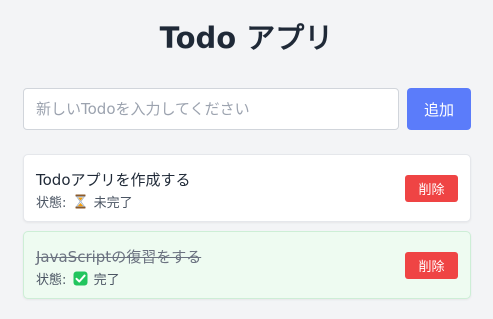 The image size is (493, 319). Describe the element at coordinates (80, 201) in the screenshot. I see `hourglass-icon` at that location.